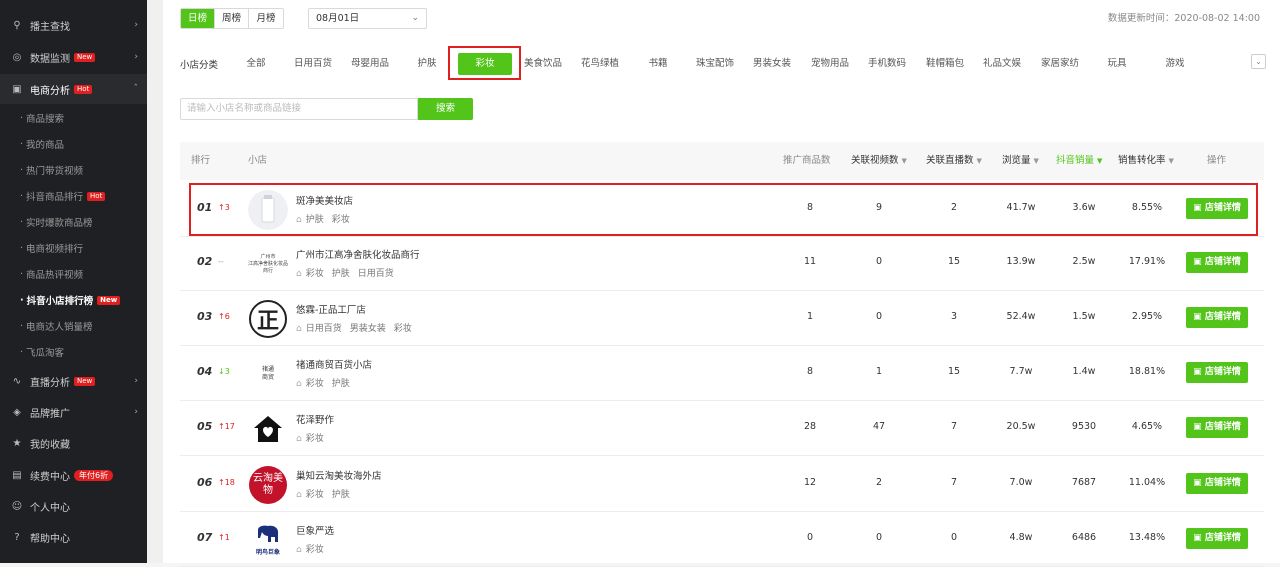 This screenshot has height=567, width=1280. What do you see at coordinates (313, 64) in the screenshot?
I see `category-item: 日用百货` at bounding box center [313, 64].